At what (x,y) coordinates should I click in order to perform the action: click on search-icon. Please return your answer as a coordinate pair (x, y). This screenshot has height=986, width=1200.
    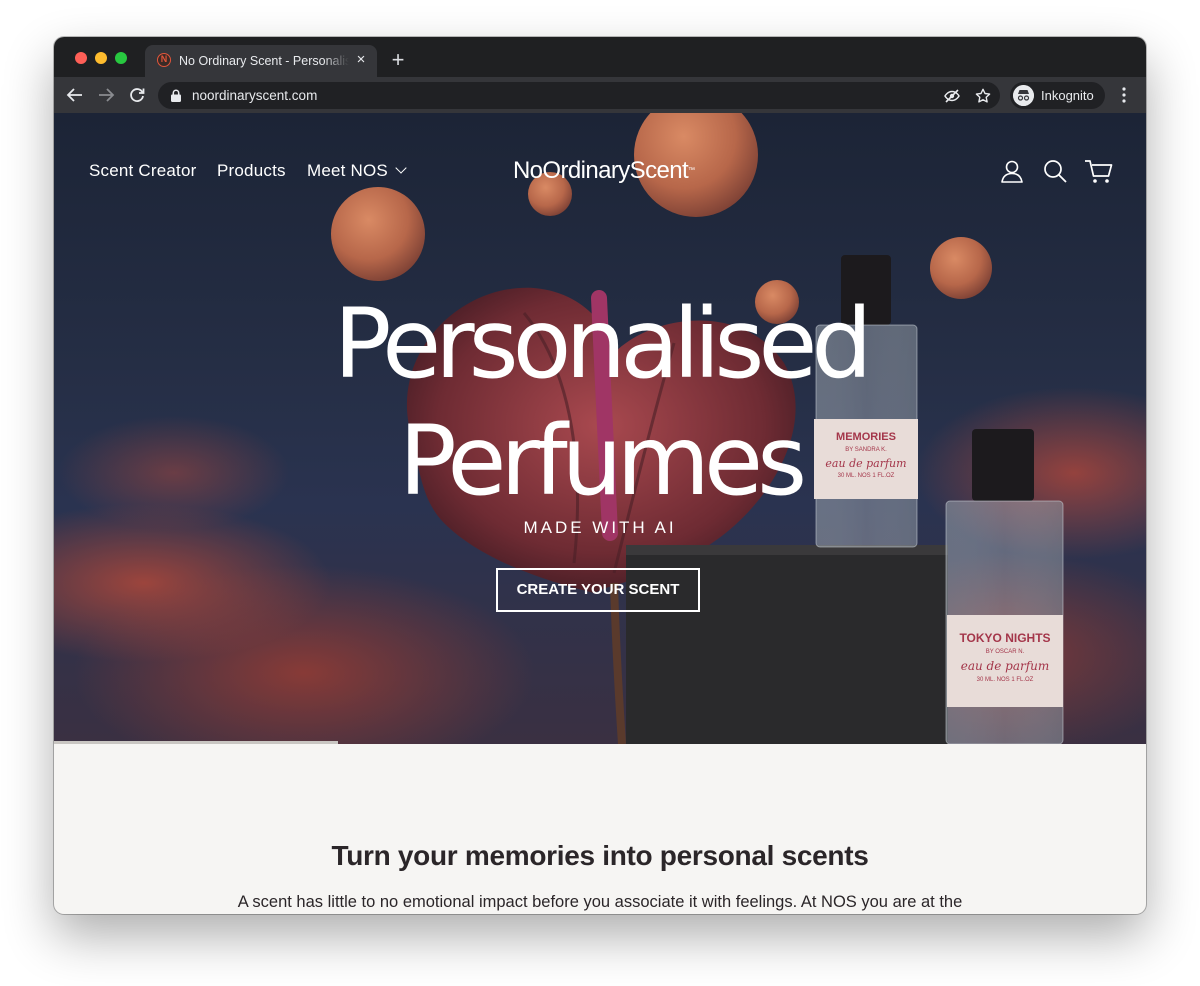
    Looking at the image, I should click on (1055, 171).